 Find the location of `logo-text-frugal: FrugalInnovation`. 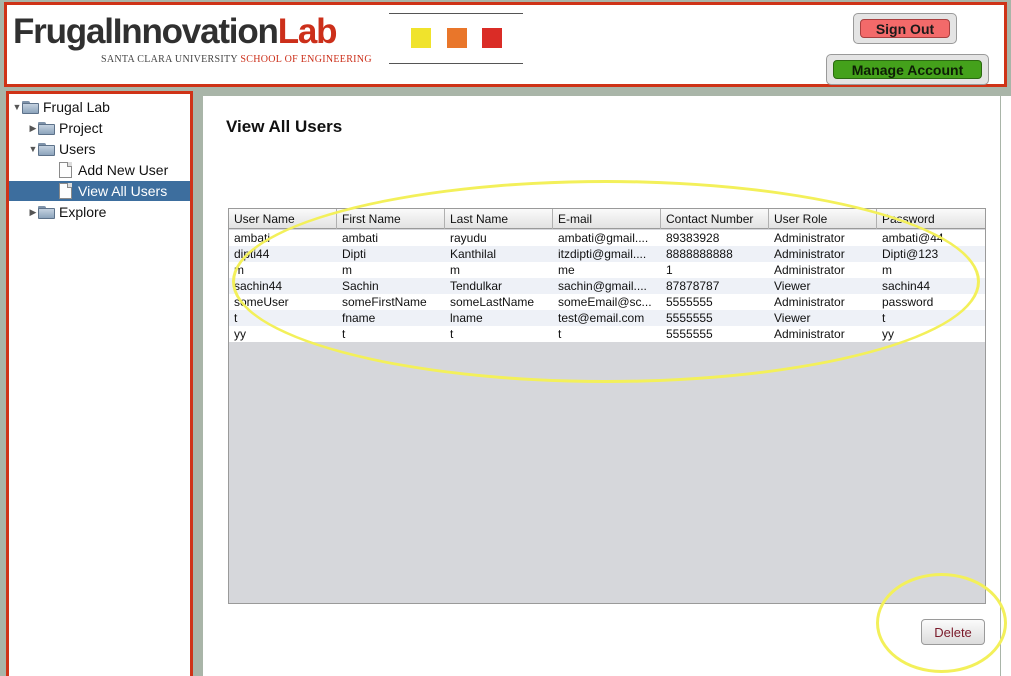

logo-text-frugal: FrugalInnovation is located at coordinates (146, 31).